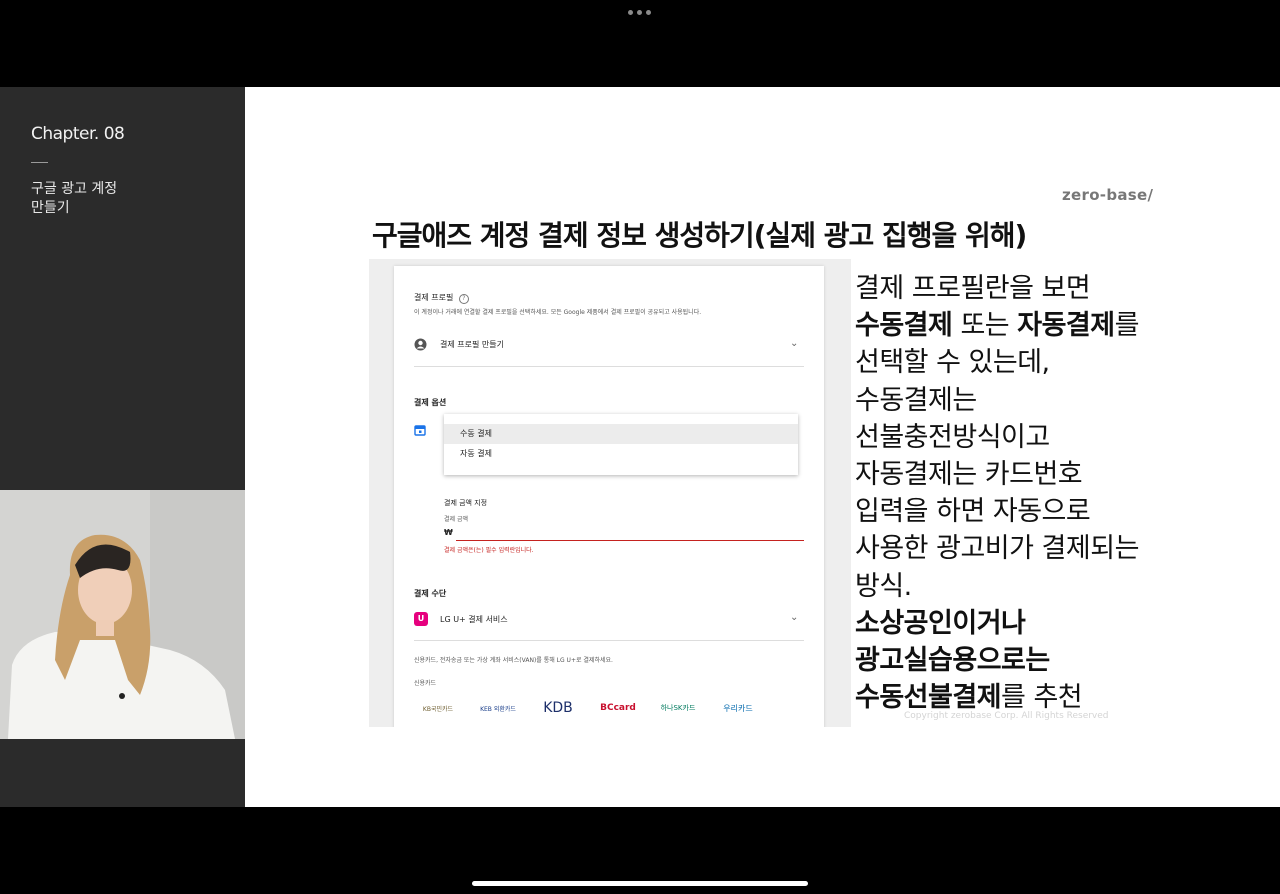 The height and width of the screenshot is (894, 1280). What do you see at coordinates (883, 586) in the screenshot?
I see `description-text: 방식.` at bounding box center [883, 586].